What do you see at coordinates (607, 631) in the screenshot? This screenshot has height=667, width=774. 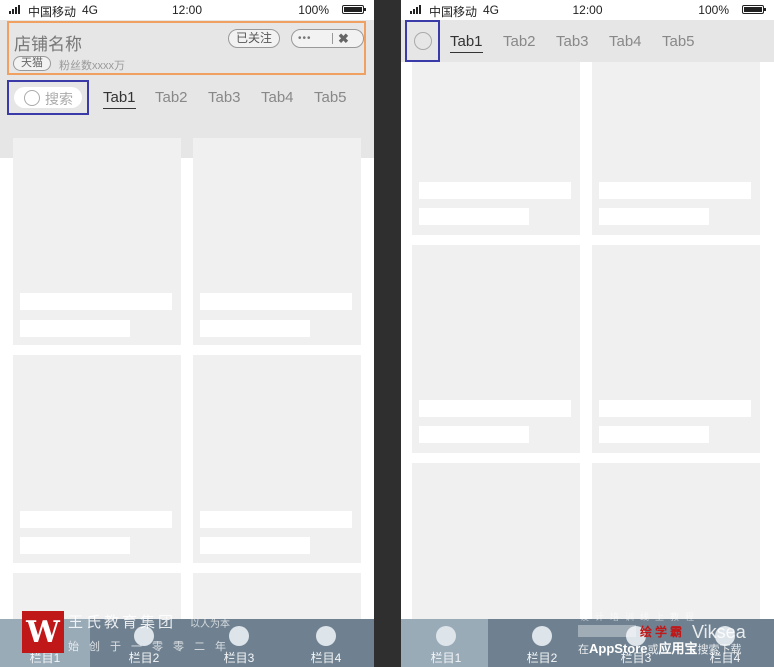 I see `watermark-bar` at bounding box center [607, 631].